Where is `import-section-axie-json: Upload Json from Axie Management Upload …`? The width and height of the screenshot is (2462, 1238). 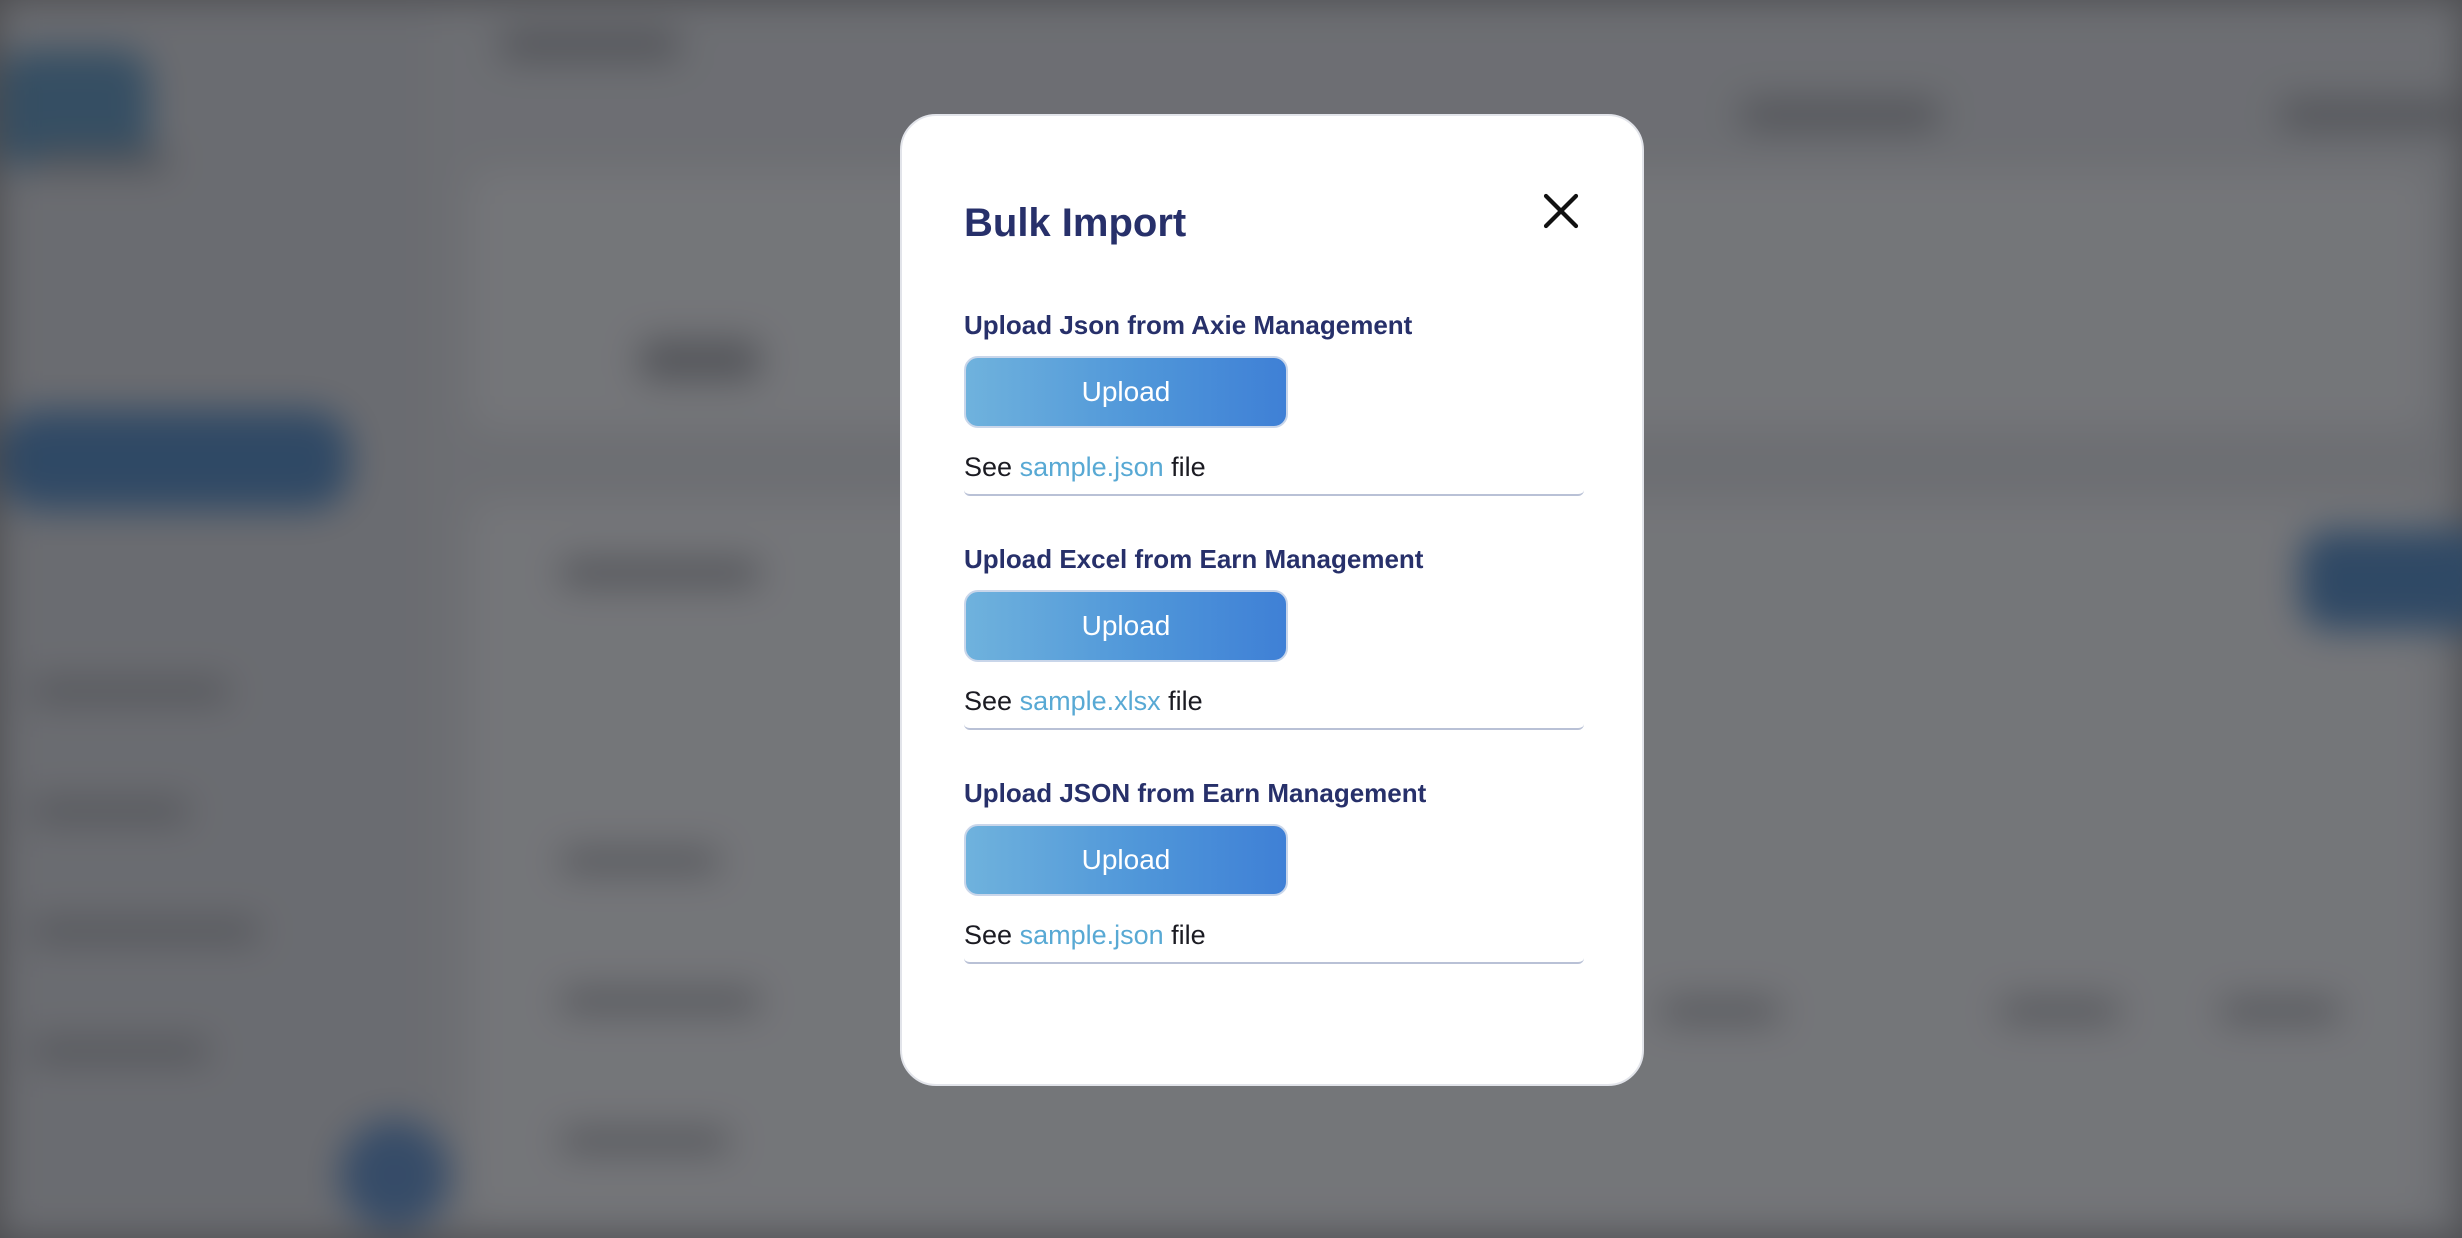 import-section-axie-json: Upload Json from Axie Management Upload … is located at coordinates (1274, 402).